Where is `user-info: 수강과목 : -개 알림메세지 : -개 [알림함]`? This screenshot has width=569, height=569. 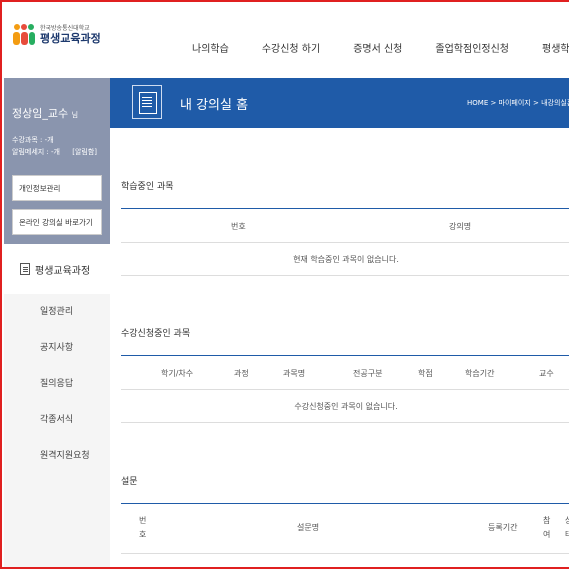
user-info: 수강과목 : -개 알림메세지 : -개 [알림함] is located at coordinates (54, 146).